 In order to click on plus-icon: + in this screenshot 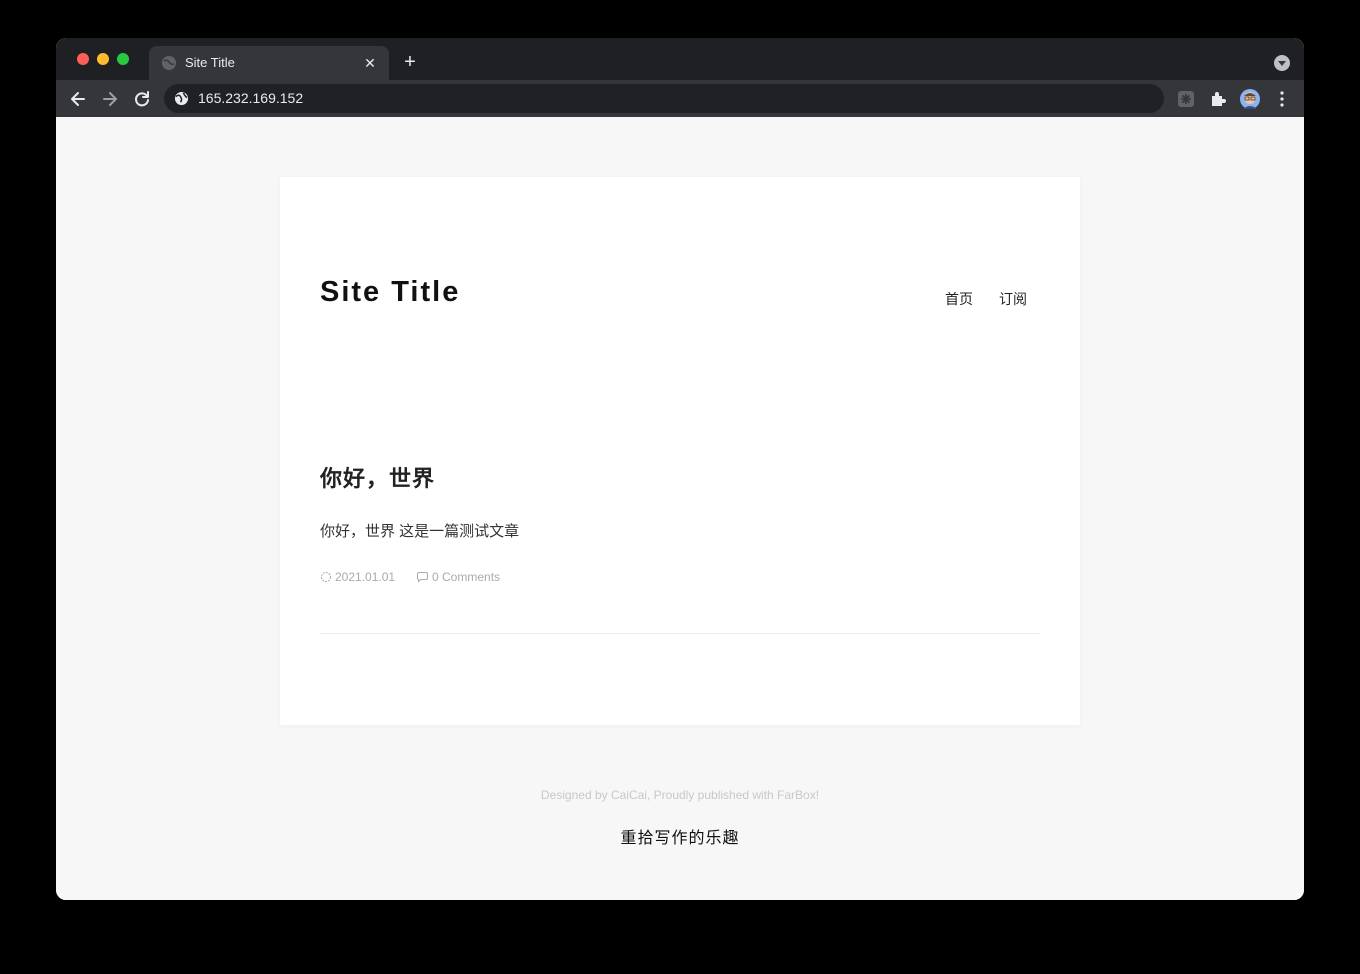, I will do `click(410, 62)`.